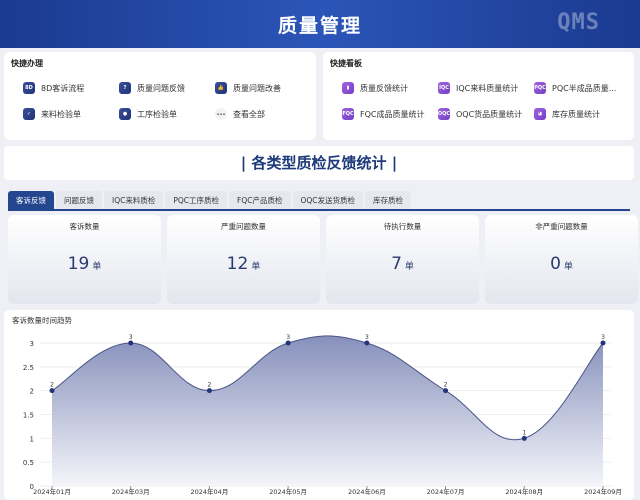  What do you see at coordinates (524, 432) in the screenshot?
I see `data-label: 1` at bounding box center [524, 432].